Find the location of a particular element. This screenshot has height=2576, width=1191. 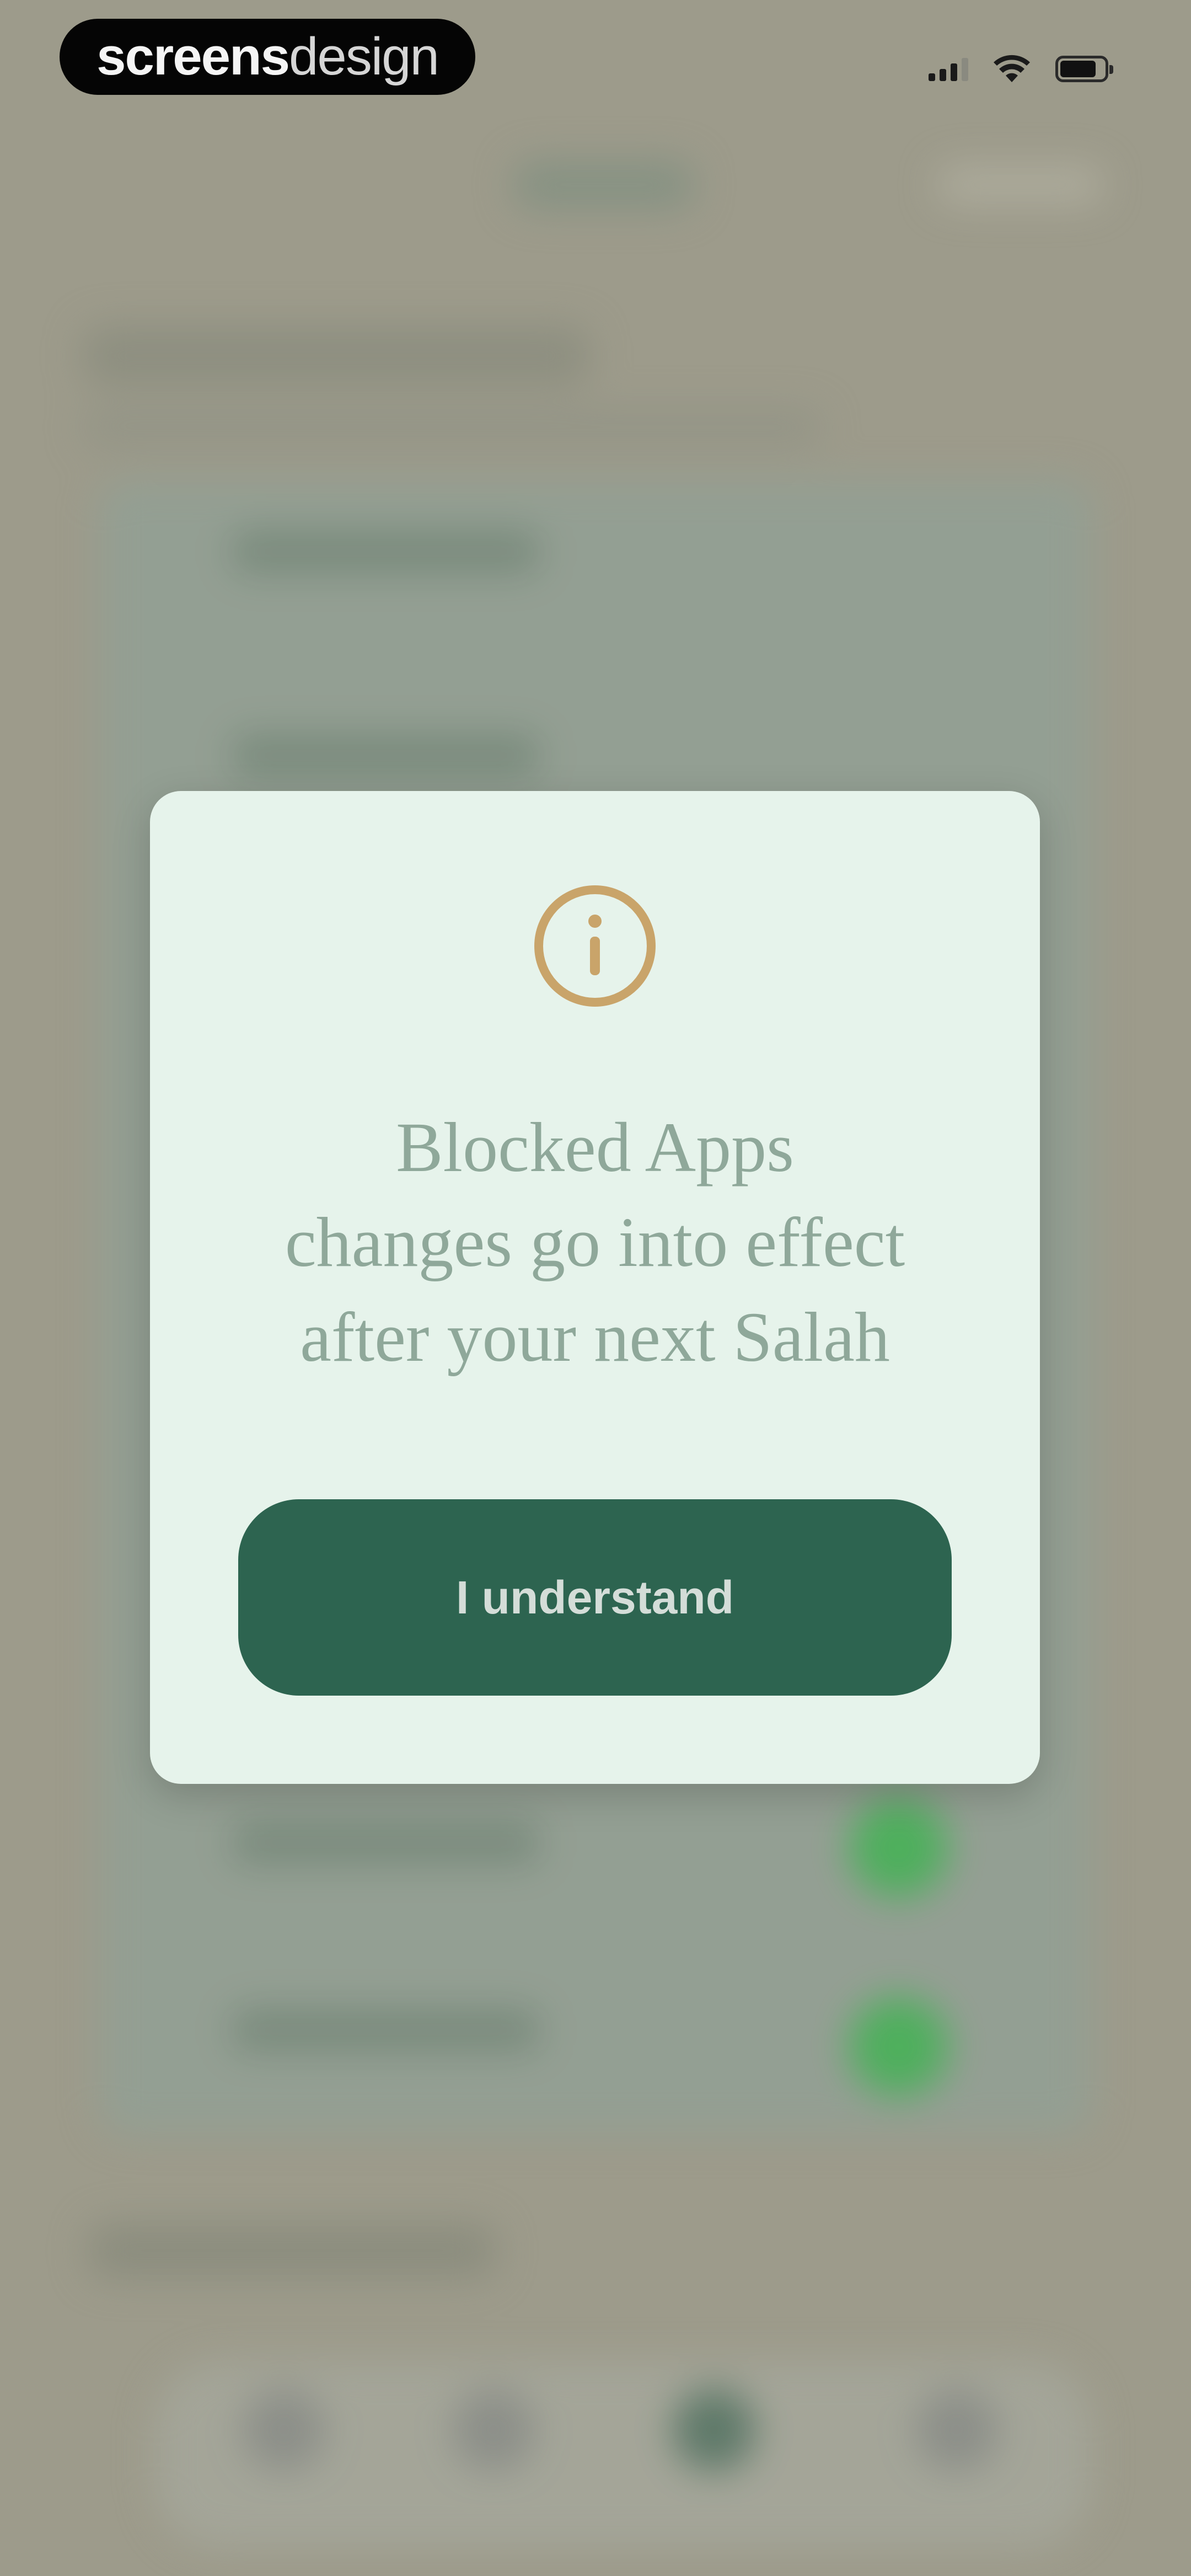

wifi-icon is located at coordinates (1012, 68).